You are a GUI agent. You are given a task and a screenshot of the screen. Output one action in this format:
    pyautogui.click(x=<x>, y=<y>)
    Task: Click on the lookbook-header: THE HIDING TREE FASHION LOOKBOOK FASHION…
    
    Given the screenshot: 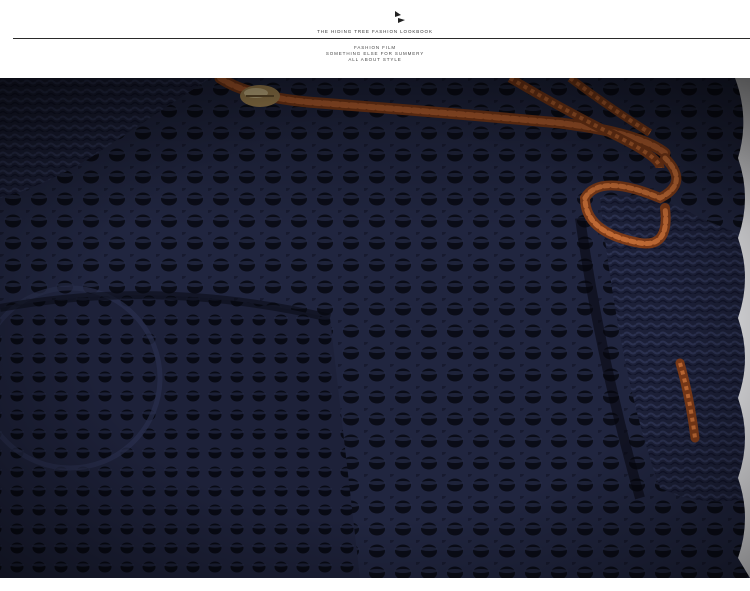 What is the action you would take?
    pyautogui.click(x=375, y=39)
    